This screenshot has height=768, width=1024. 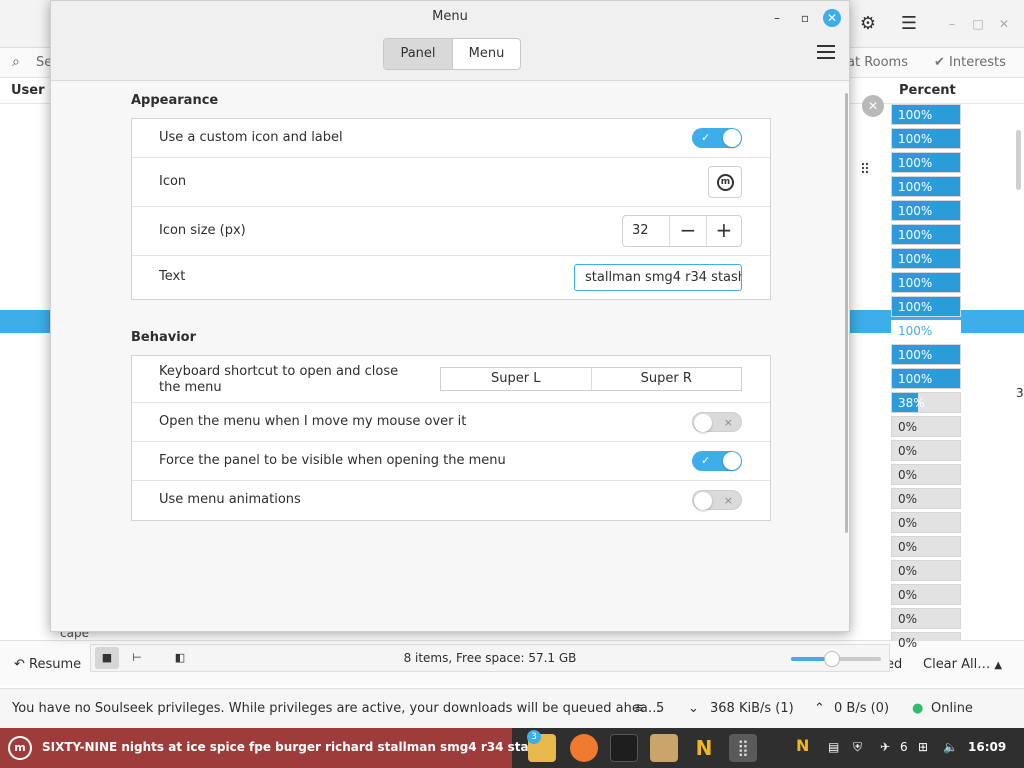 I want to click on clock: 16:09, so click(x=987, y=747).